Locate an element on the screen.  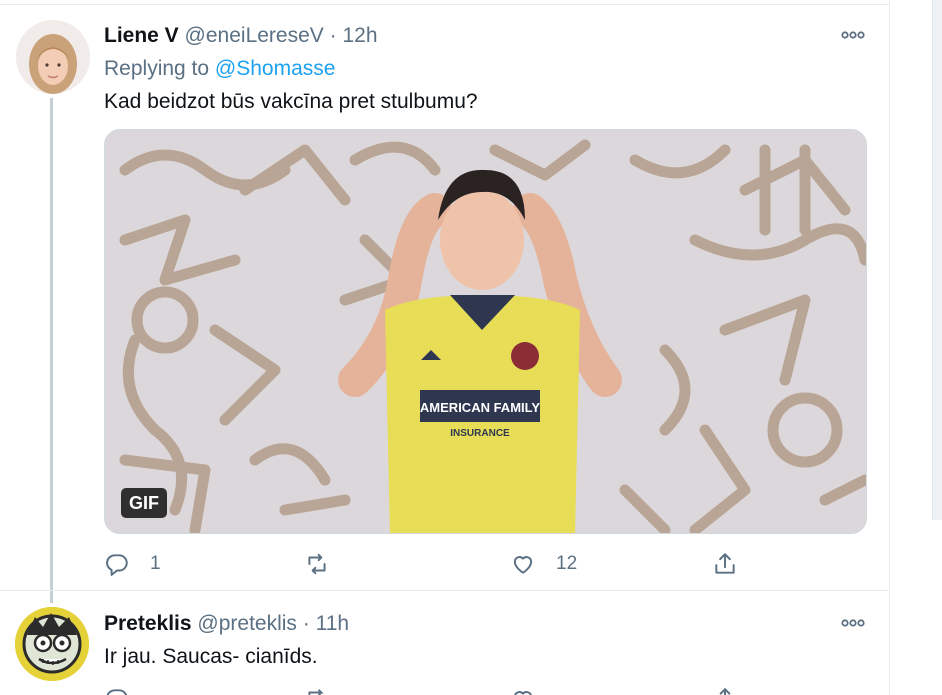
scrollbar is located at coordinates (937, 260).